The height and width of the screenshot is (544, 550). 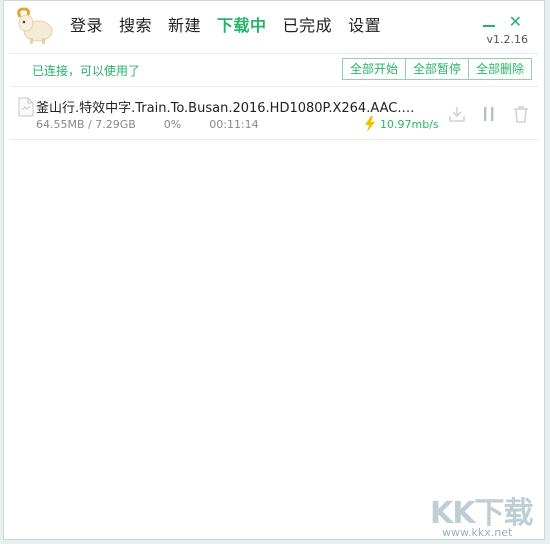 What do you see at coordinates (521, 114) in the screenshot?
I see `delete-icon` at bounding box center [521, 114].